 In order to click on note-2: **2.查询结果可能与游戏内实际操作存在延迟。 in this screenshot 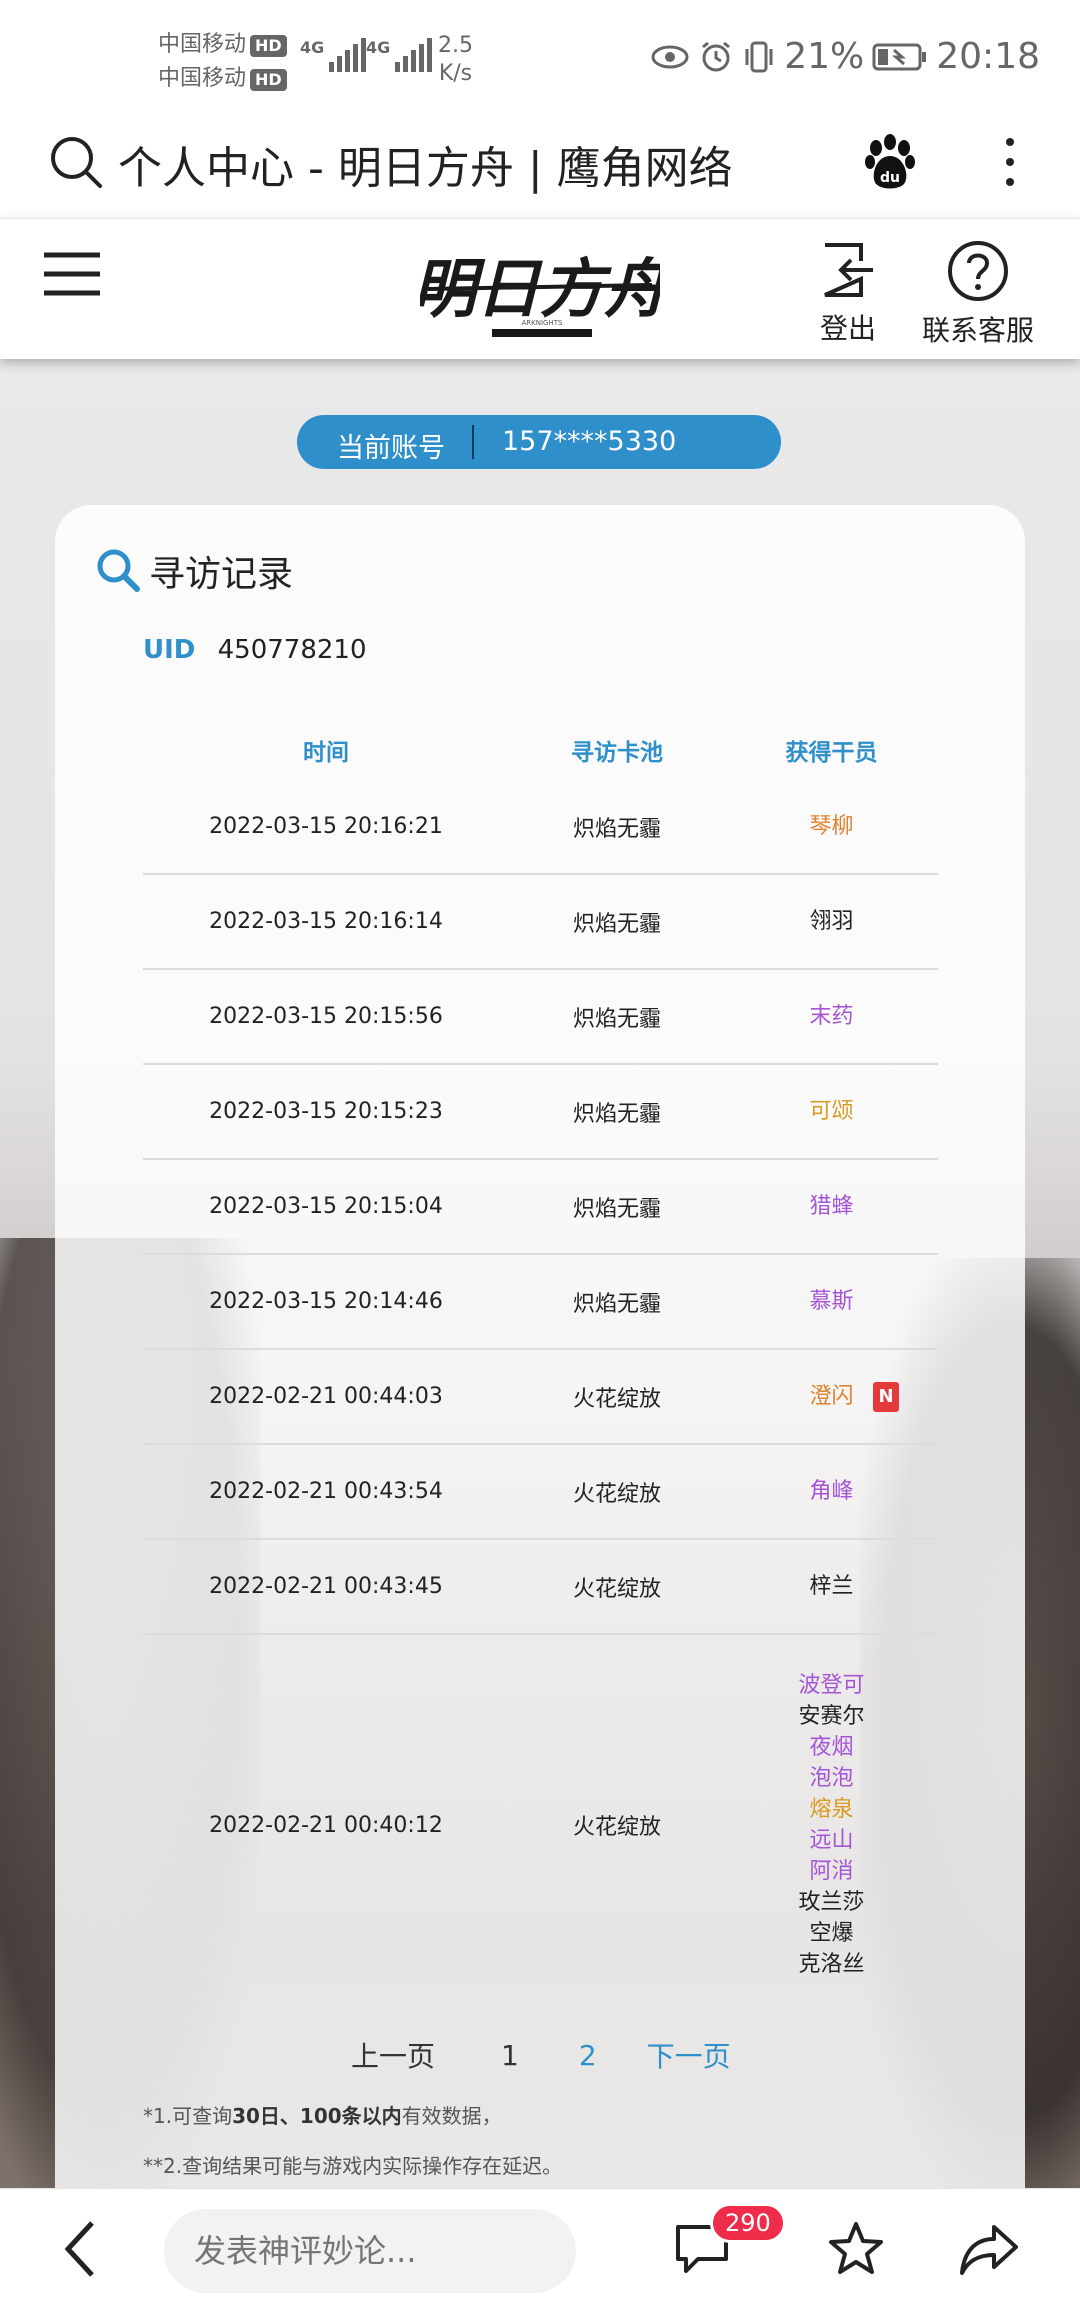, I will do `click(353, 2166)`.